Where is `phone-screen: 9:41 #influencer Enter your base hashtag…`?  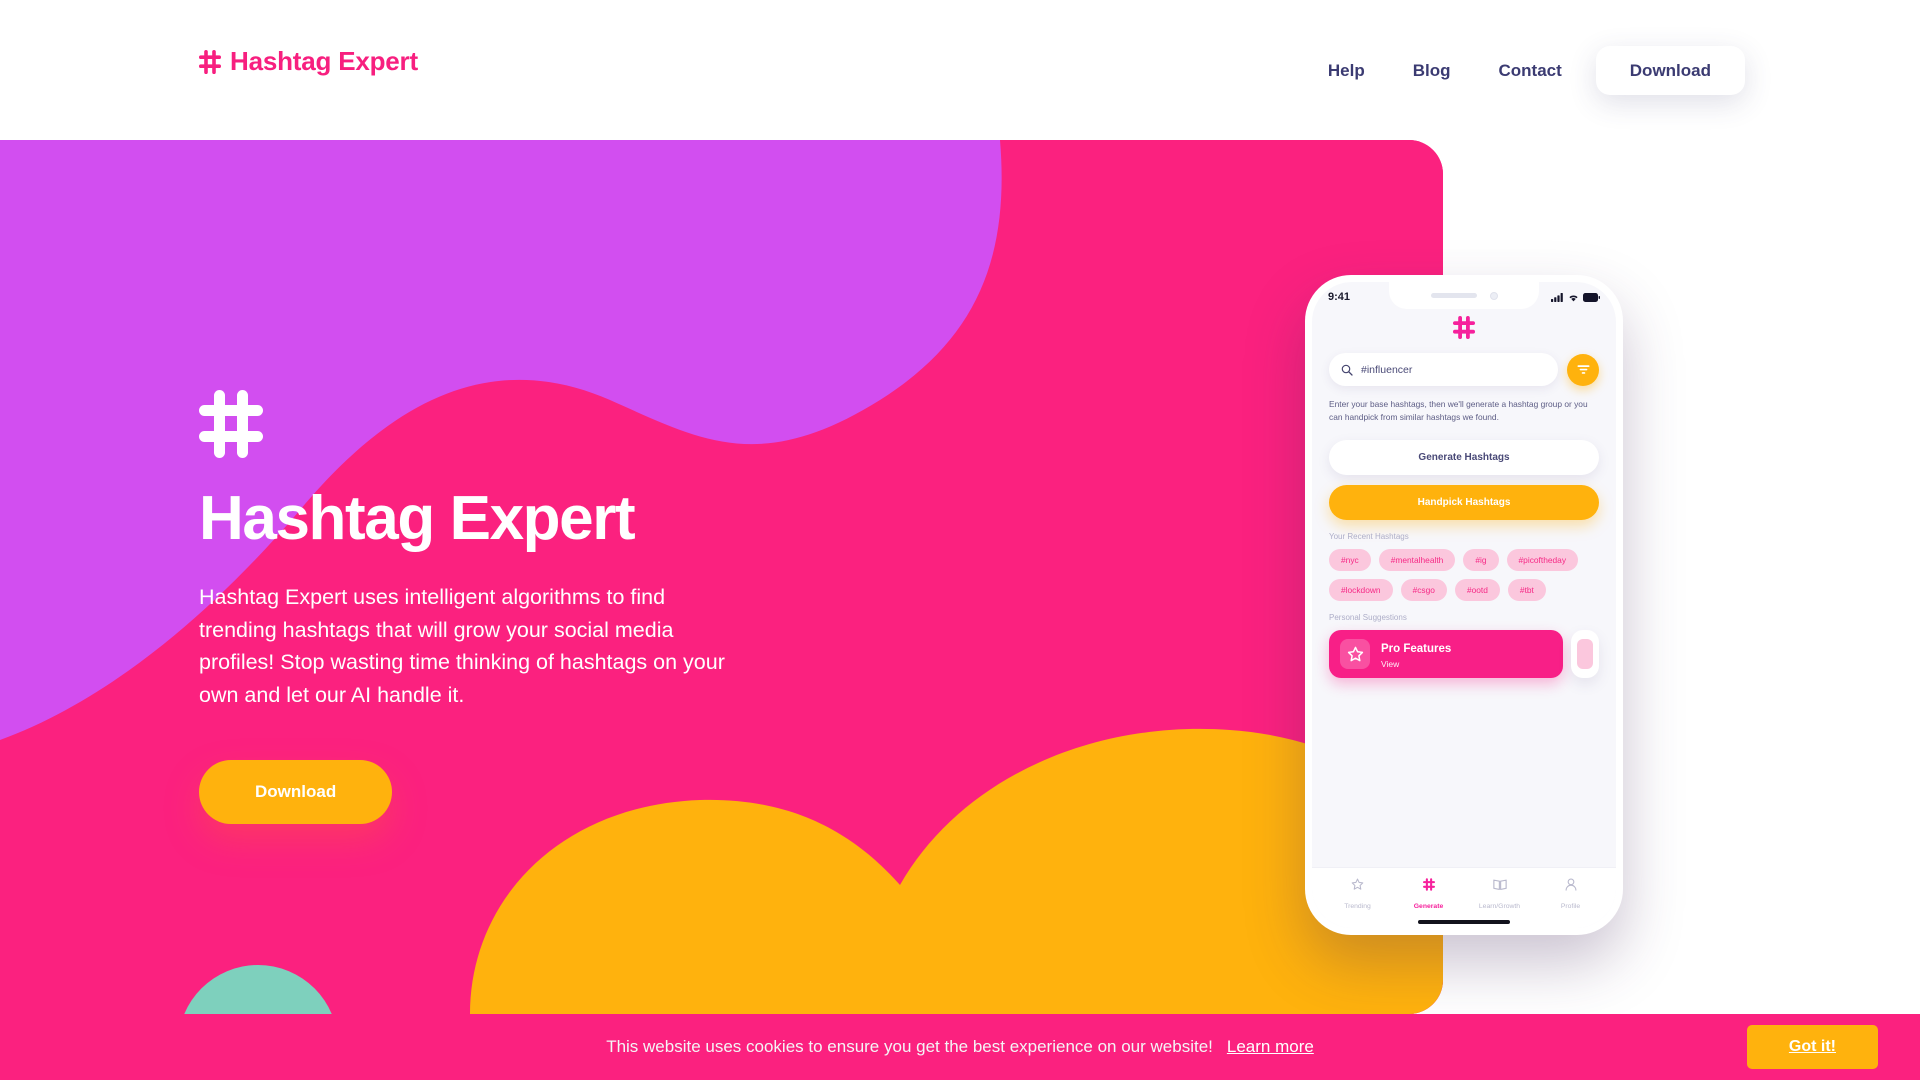
phone-screen: 9:41 #influencer Enter your base hashtag… is located at coordinates (1464, 605).